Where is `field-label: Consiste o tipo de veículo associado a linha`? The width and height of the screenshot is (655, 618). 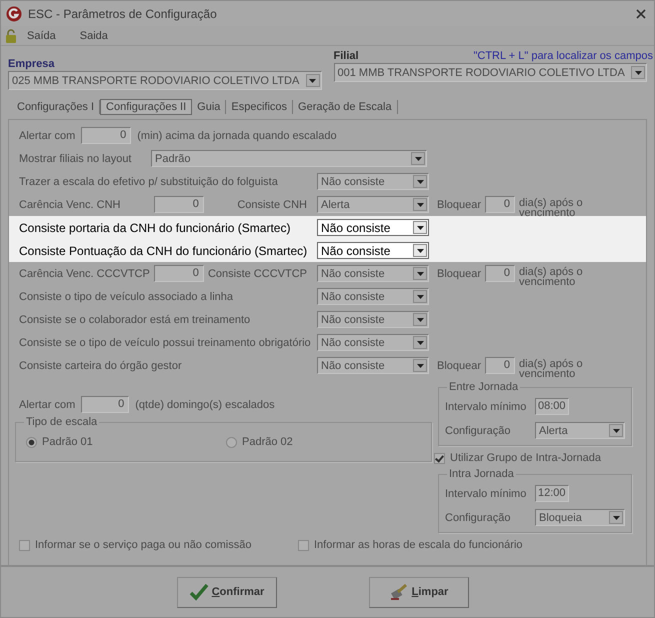 field-label: Consiste o tipo de veículo associado a linha is located at coordinates (126, 296).